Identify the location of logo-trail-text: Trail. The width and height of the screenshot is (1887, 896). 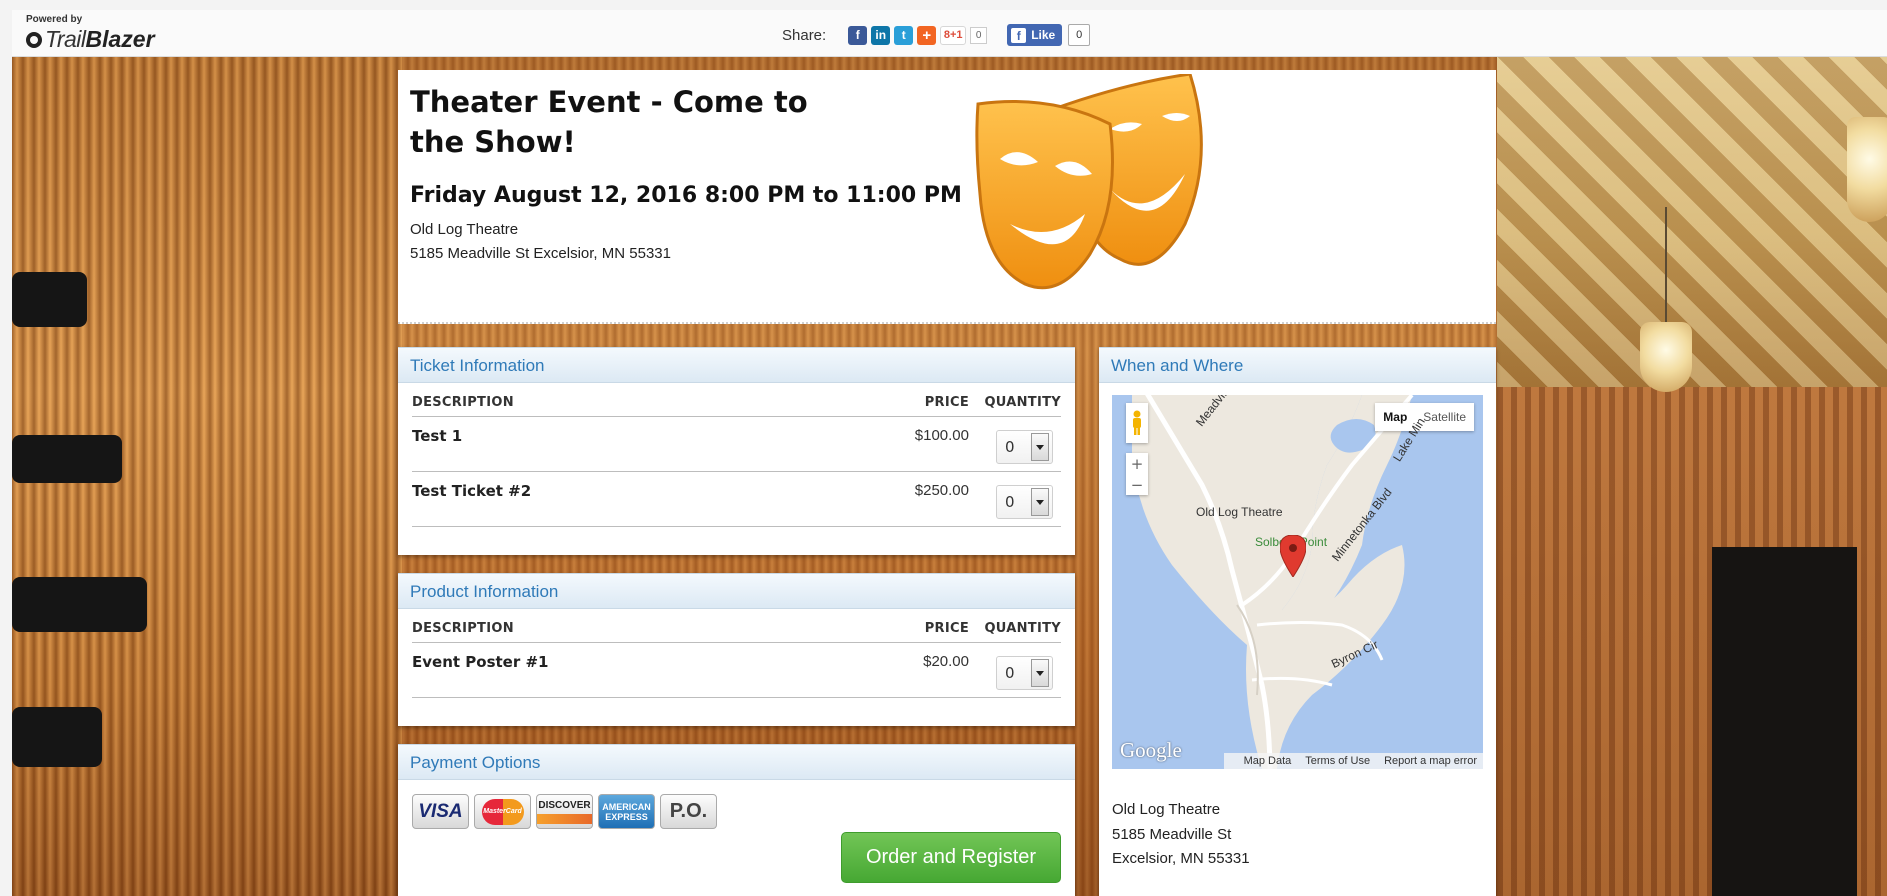
(65, 39).